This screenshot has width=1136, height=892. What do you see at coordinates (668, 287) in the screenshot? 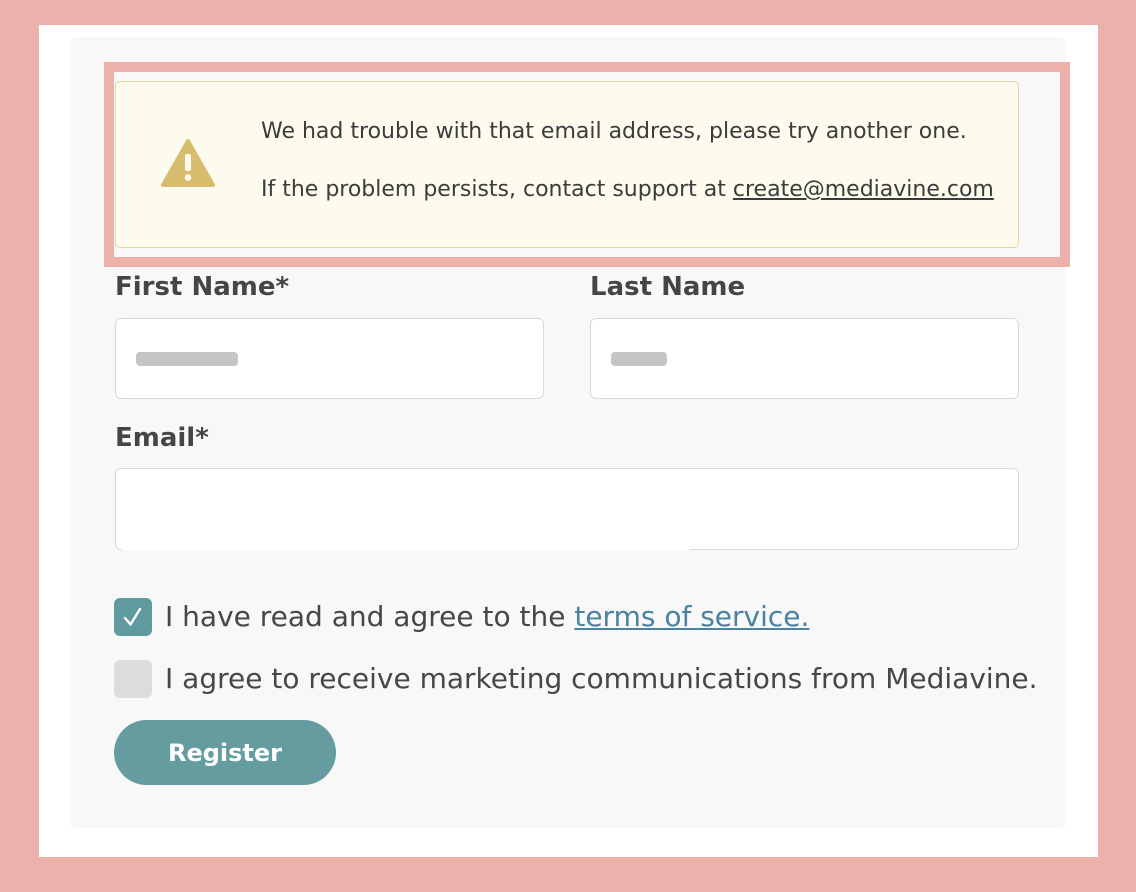
I see `last-name-label: Last Name` at bounding box center [668, 287].